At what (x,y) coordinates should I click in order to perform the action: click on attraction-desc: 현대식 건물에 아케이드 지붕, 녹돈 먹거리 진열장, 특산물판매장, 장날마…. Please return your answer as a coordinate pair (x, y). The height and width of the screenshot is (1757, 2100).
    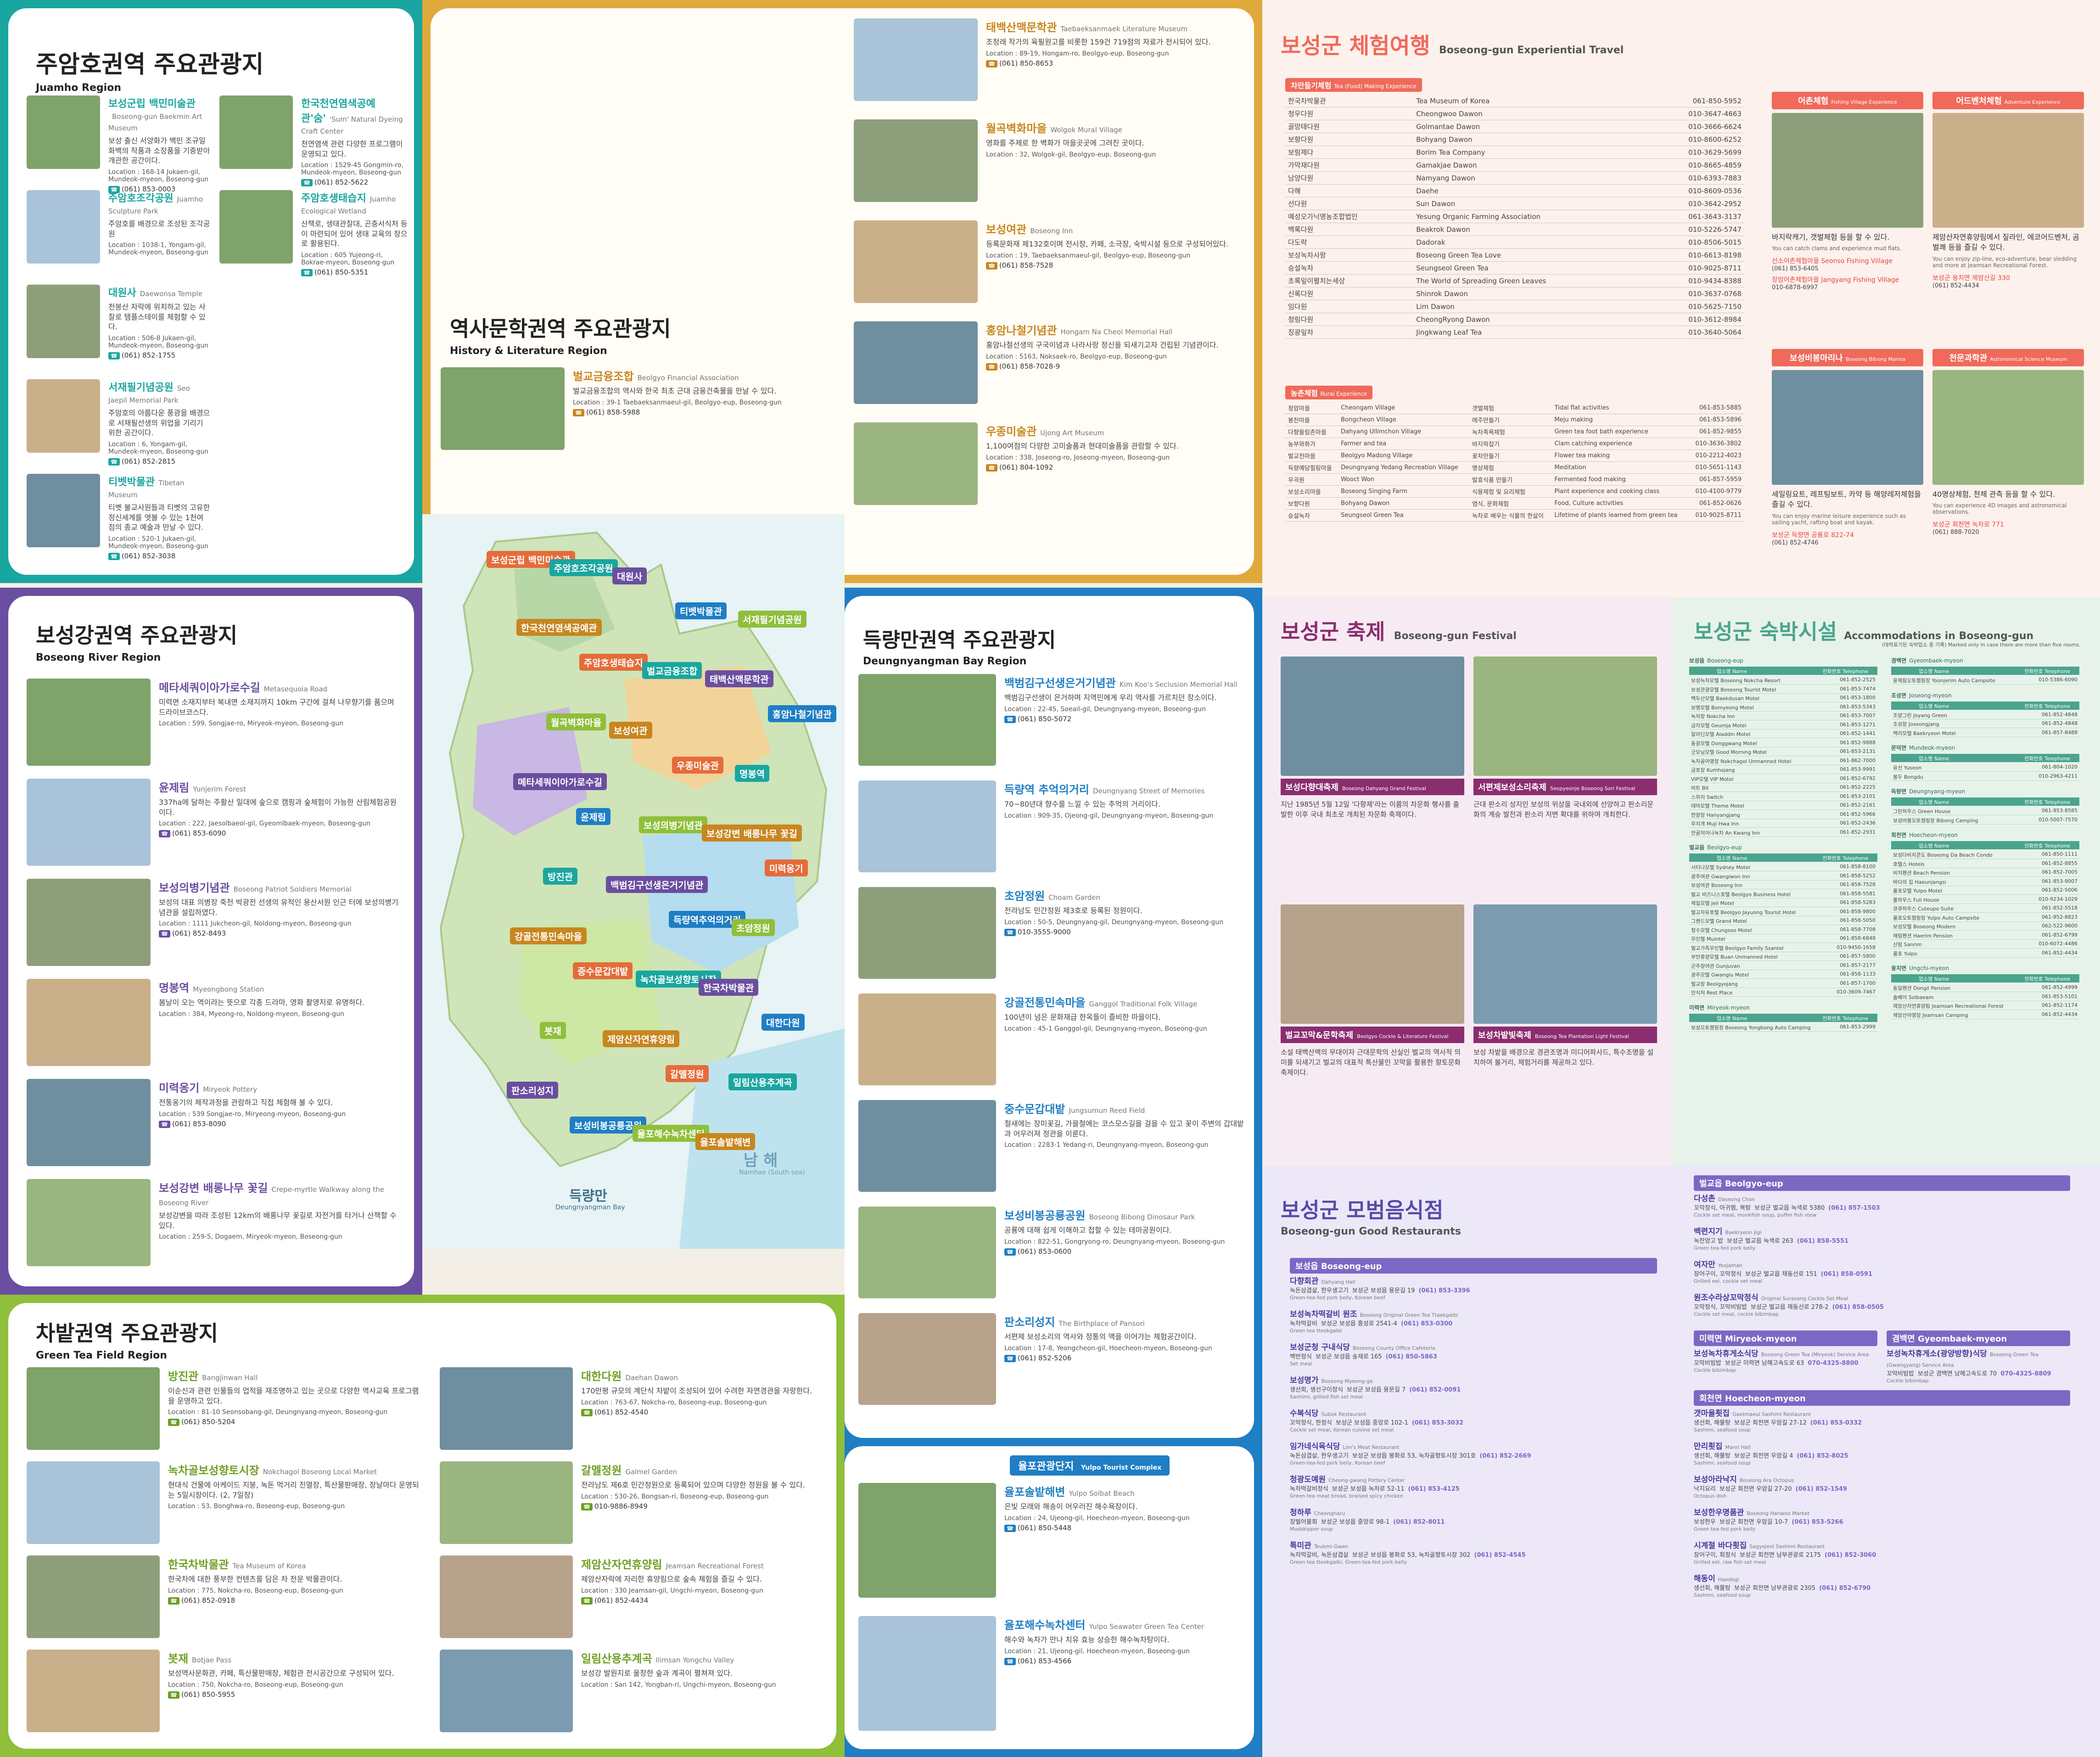
    Looking at the image, I should click on (293, 1490).